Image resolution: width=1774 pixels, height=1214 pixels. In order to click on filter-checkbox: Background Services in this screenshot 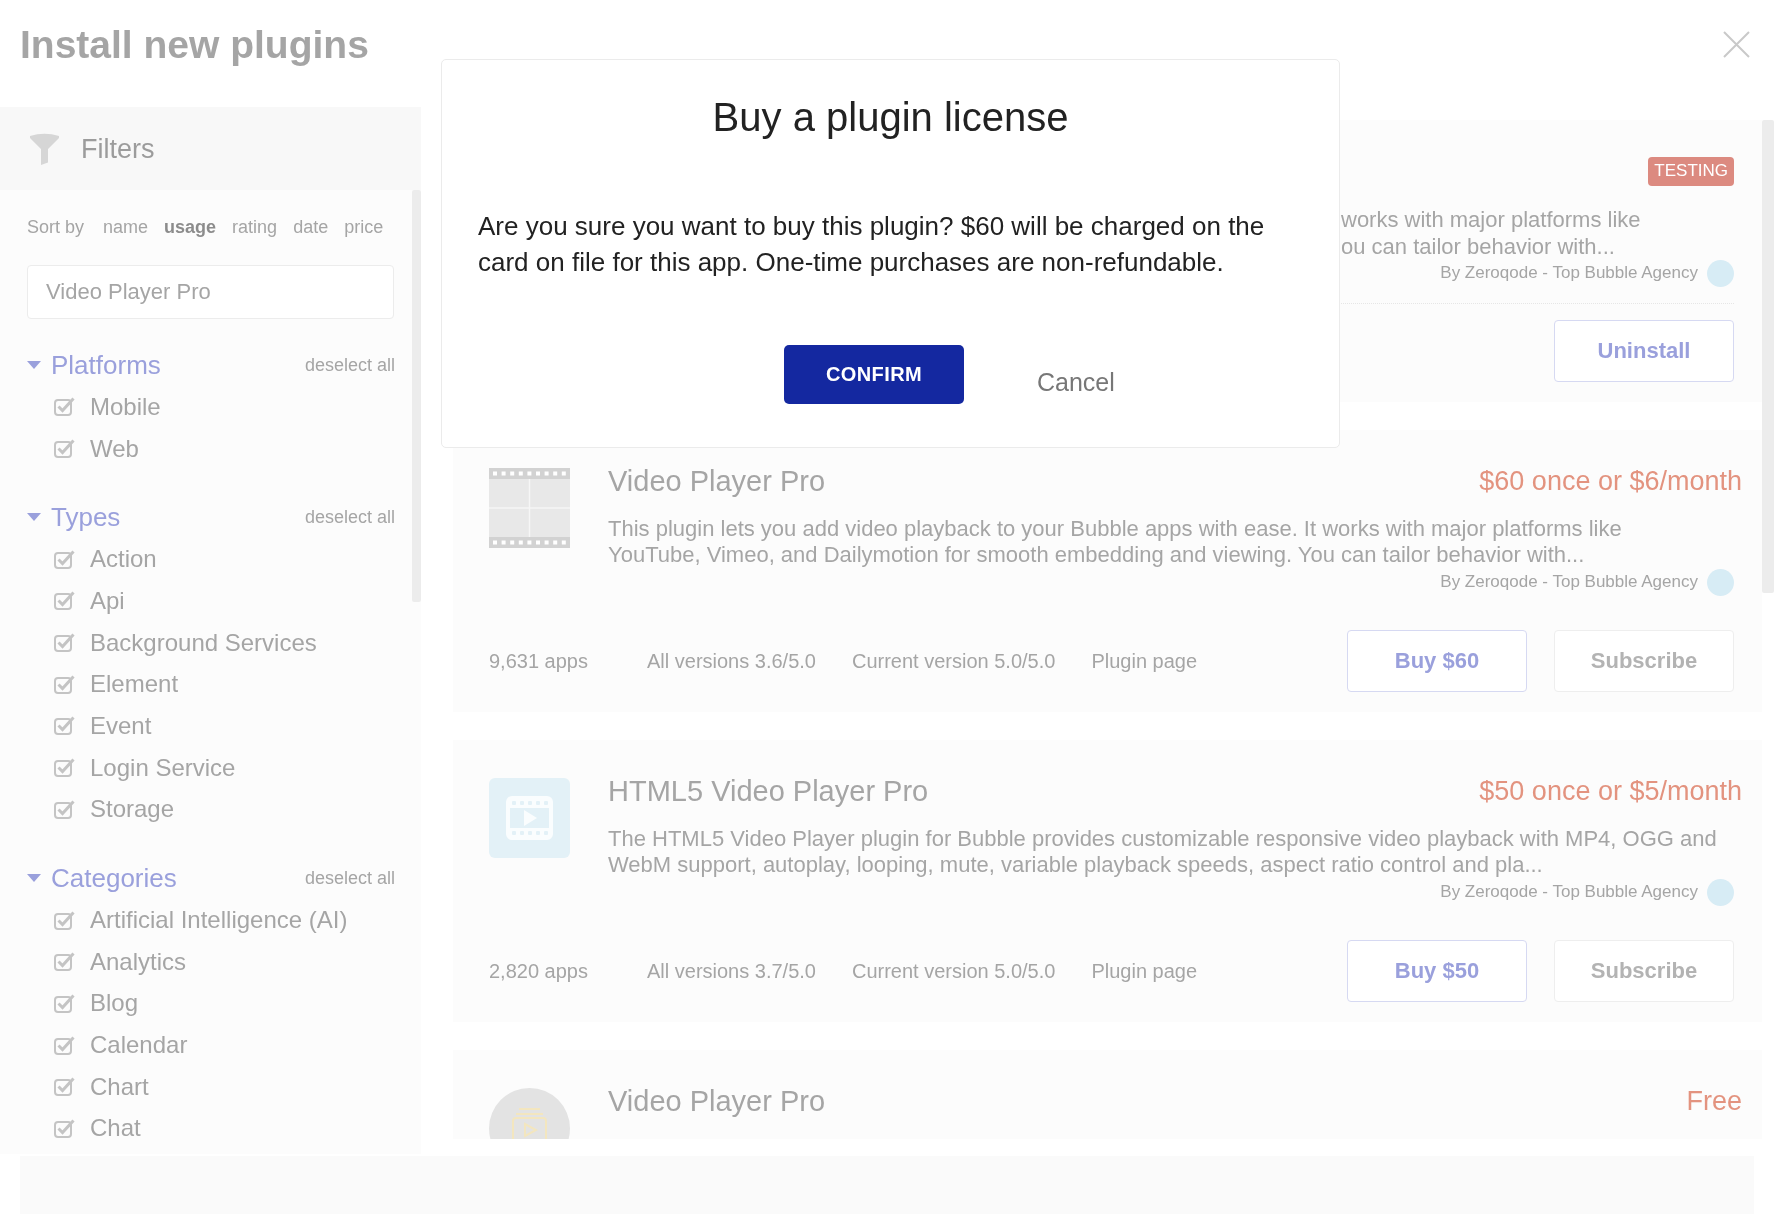, I will do `click(185, 642)`.